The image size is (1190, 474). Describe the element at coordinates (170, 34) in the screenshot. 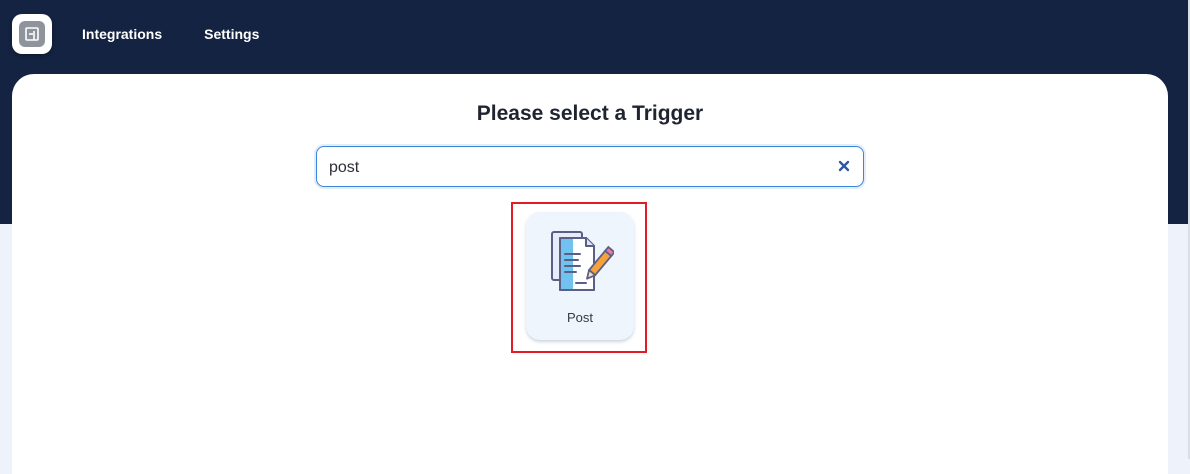

I see `main-nav: Integrations Settings` at that location.